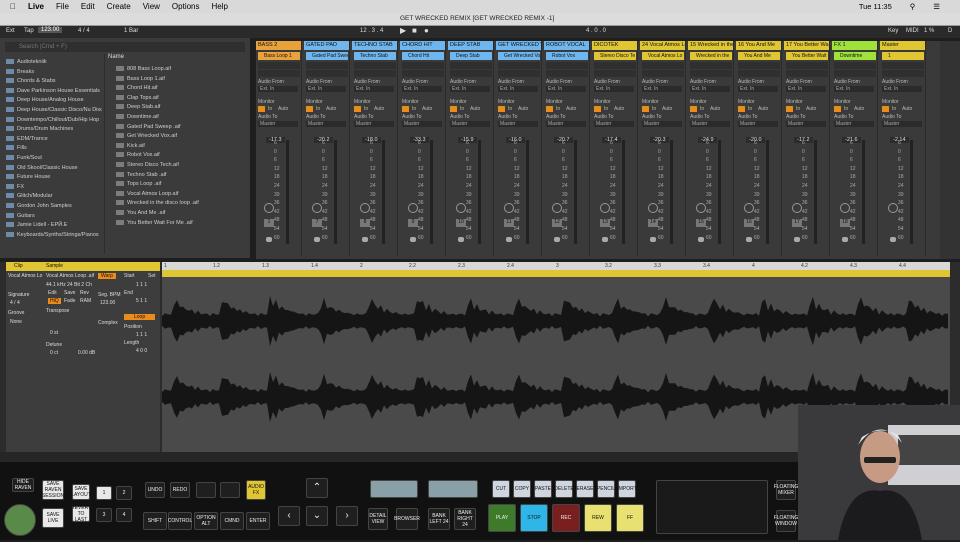 The height and width of the screenshot is (542, 960). I want to click on browser-search-input: Search (Cmd + F), so click(125, 47).